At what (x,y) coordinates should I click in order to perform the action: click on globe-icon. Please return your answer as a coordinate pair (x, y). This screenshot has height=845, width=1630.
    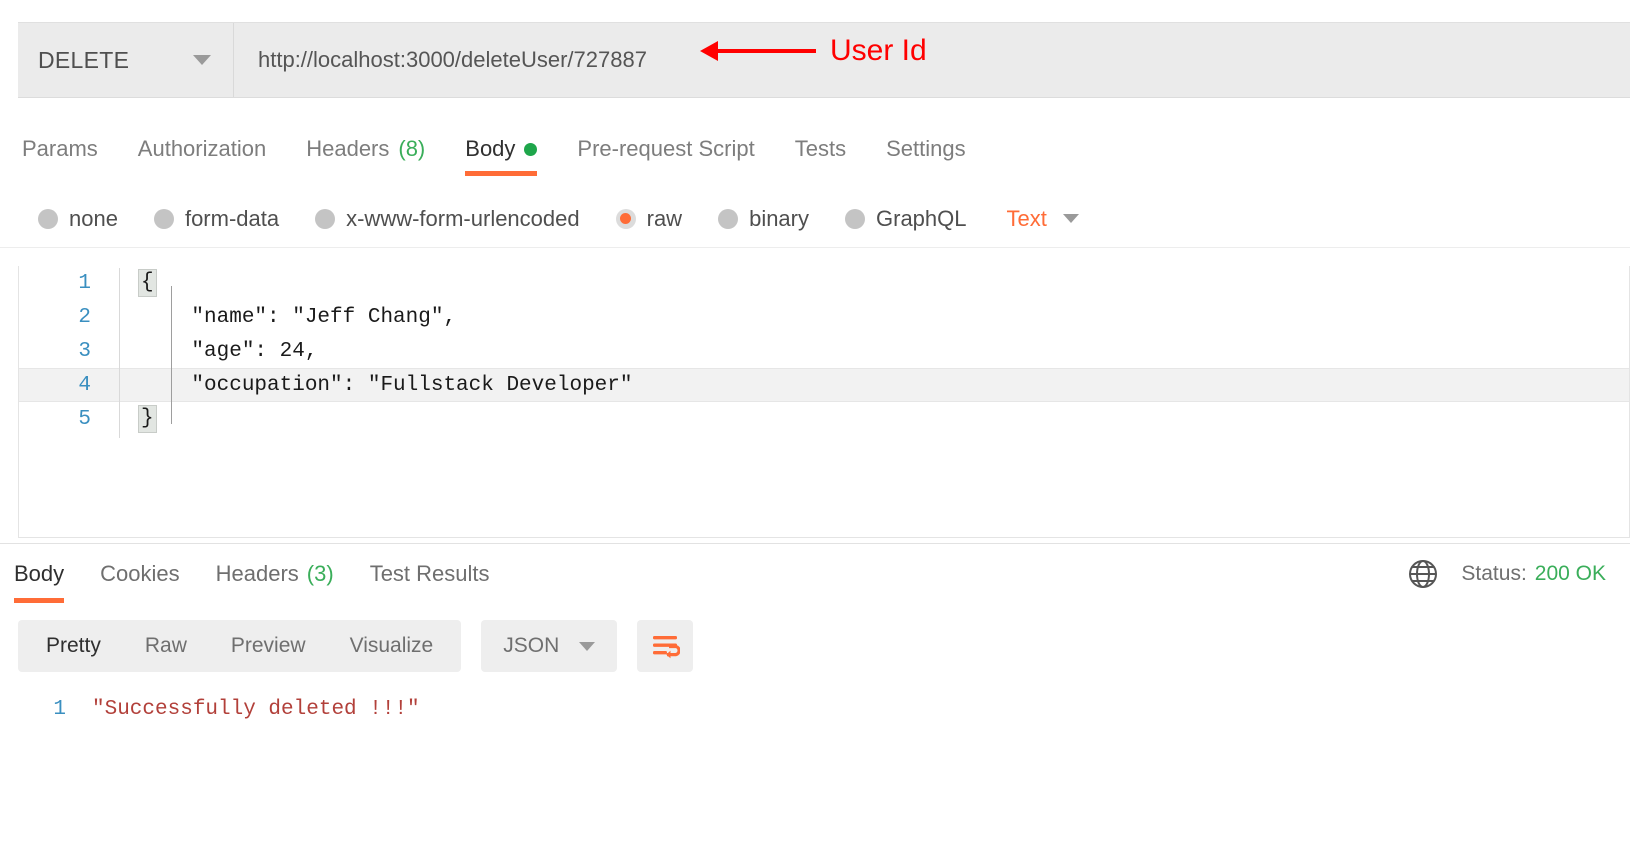
    Looking at the image, I should click on (1423, 574).